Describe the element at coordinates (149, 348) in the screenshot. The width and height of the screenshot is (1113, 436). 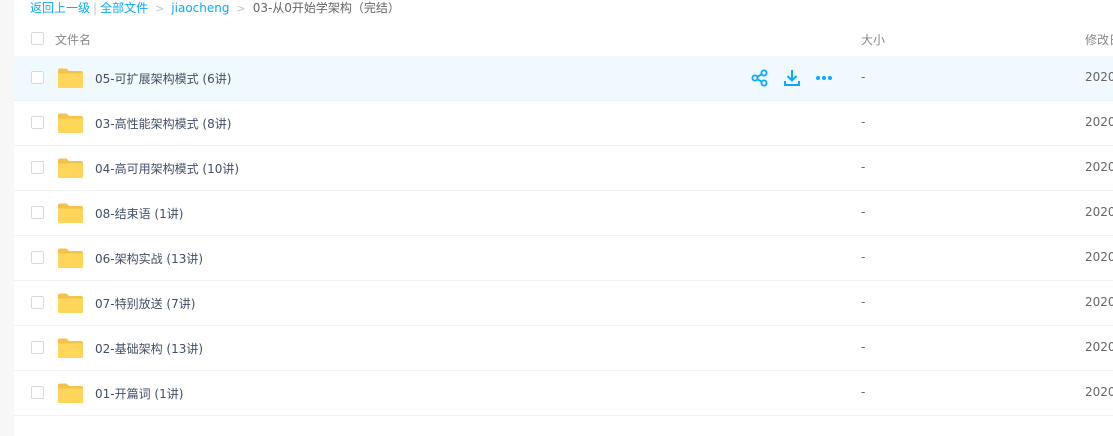
I see `file-name: 02-基础架构 (13讲)` at that location.